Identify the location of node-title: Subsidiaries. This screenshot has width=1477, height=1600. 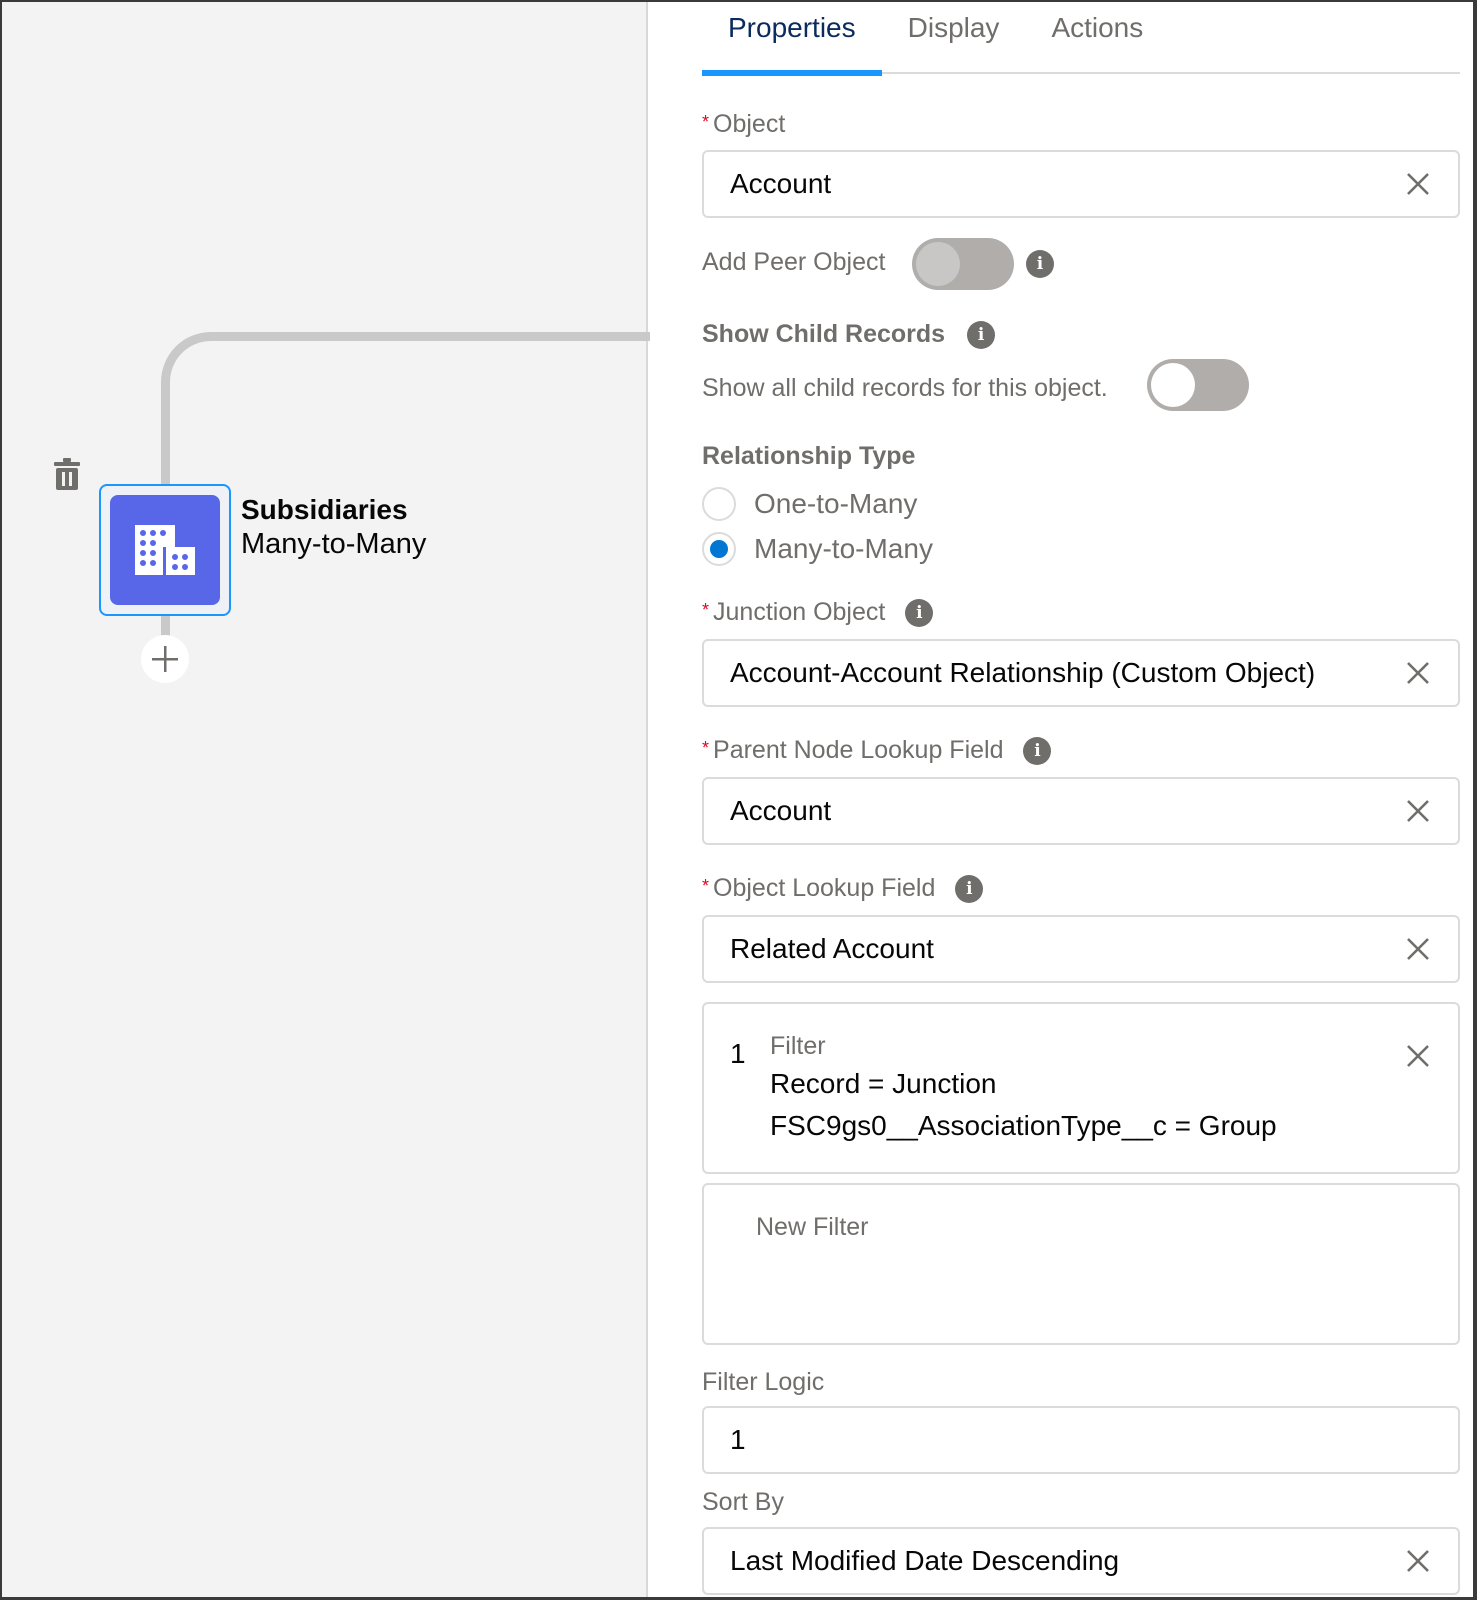
(324, 509).